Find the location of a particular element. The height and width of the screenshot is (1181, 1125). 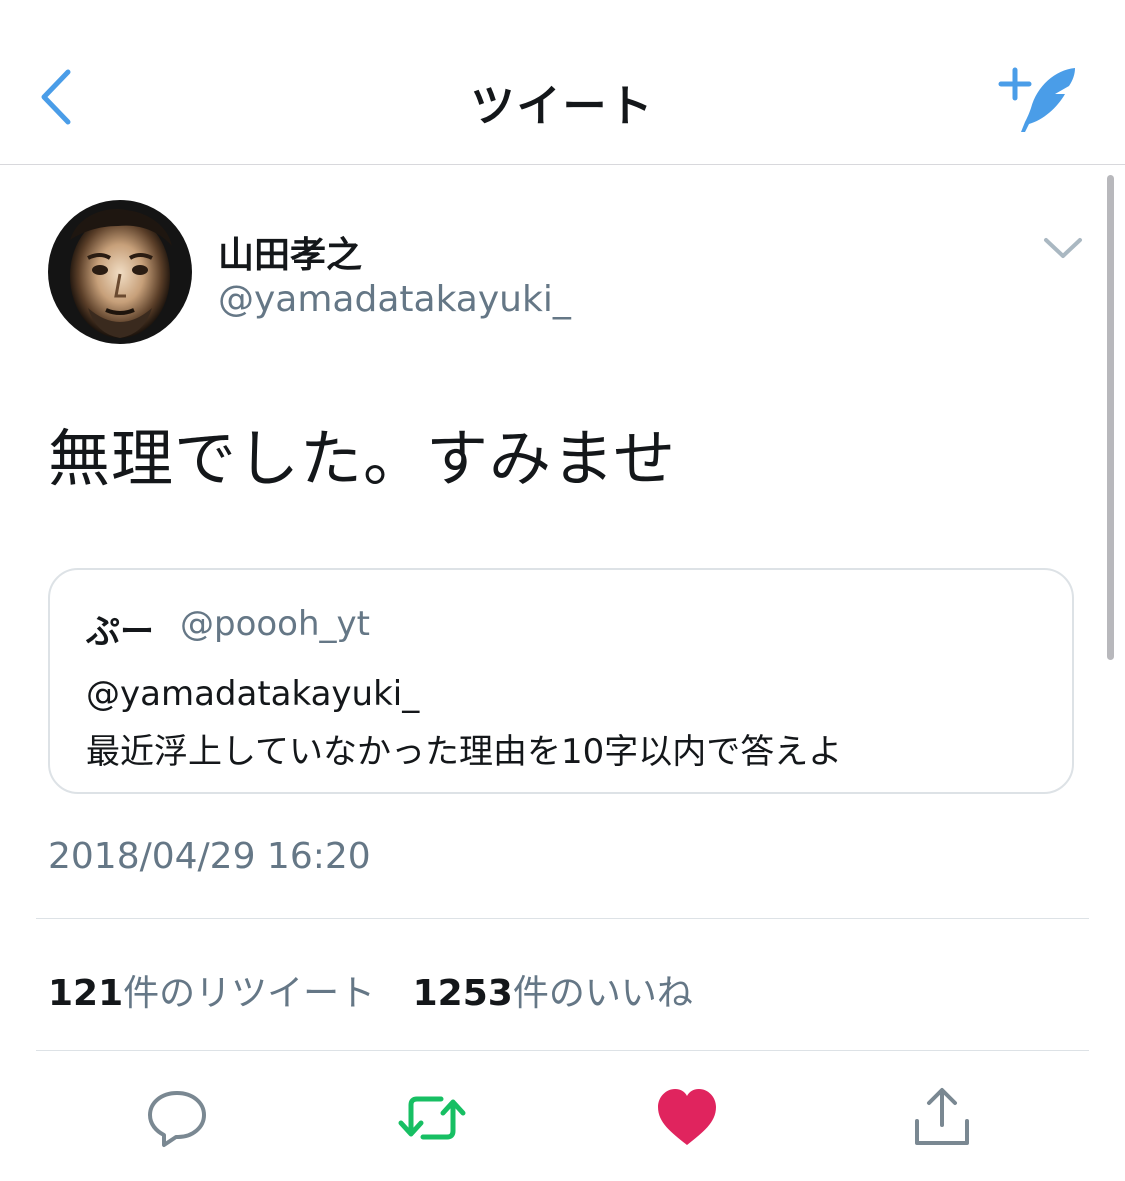

compose-feather-icon is located at coordinates (1036, 99).